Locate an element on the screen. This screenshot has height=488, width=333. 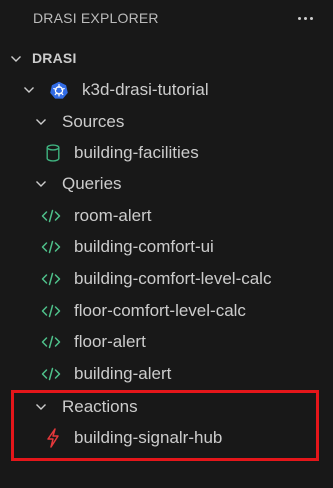
source-label: building-facilities is located at coordinates (136, 152).